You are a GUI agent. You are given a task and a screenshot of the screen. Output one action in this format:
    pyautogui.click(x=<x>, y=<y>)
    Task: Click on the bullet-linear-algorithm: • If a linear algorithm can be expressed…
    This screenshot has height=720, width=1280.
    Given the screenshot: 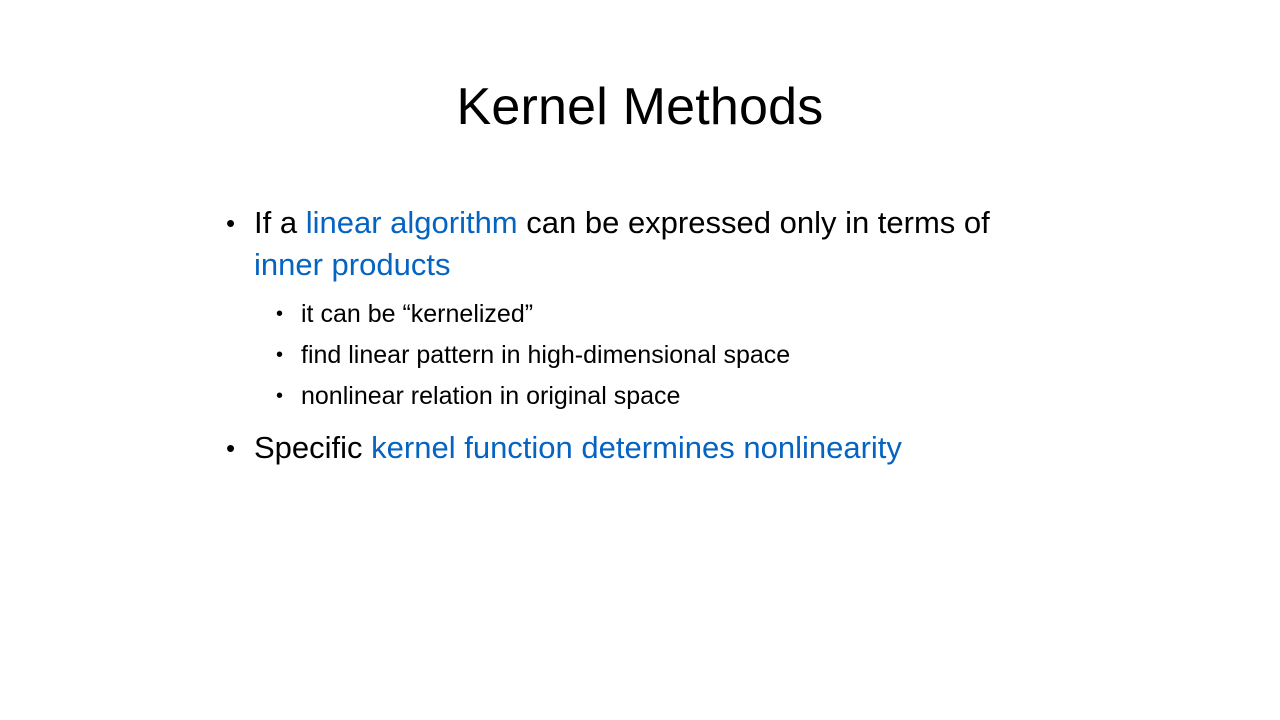 What is the action you would take?
    pyautogui.click(x=636, y=244)
    